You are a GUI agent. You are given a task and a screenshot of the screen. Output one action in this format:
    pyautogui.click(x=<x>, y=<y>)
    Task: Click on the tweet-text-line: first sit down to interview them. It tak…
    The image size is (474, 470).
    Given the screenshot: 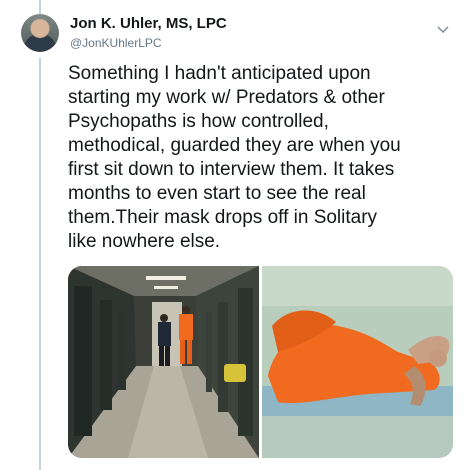 What is the action you would take?
    pyautogui.click(x=231, y=169)
    